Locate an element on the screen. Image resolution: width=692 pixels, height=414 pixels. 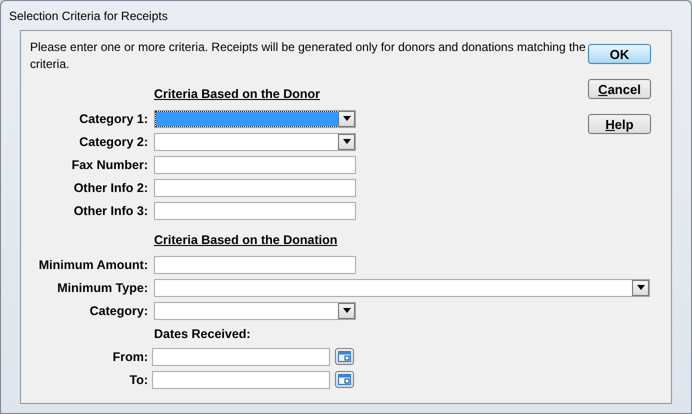
dates-caption: Dates Received: is located at coordinates (202, 333).